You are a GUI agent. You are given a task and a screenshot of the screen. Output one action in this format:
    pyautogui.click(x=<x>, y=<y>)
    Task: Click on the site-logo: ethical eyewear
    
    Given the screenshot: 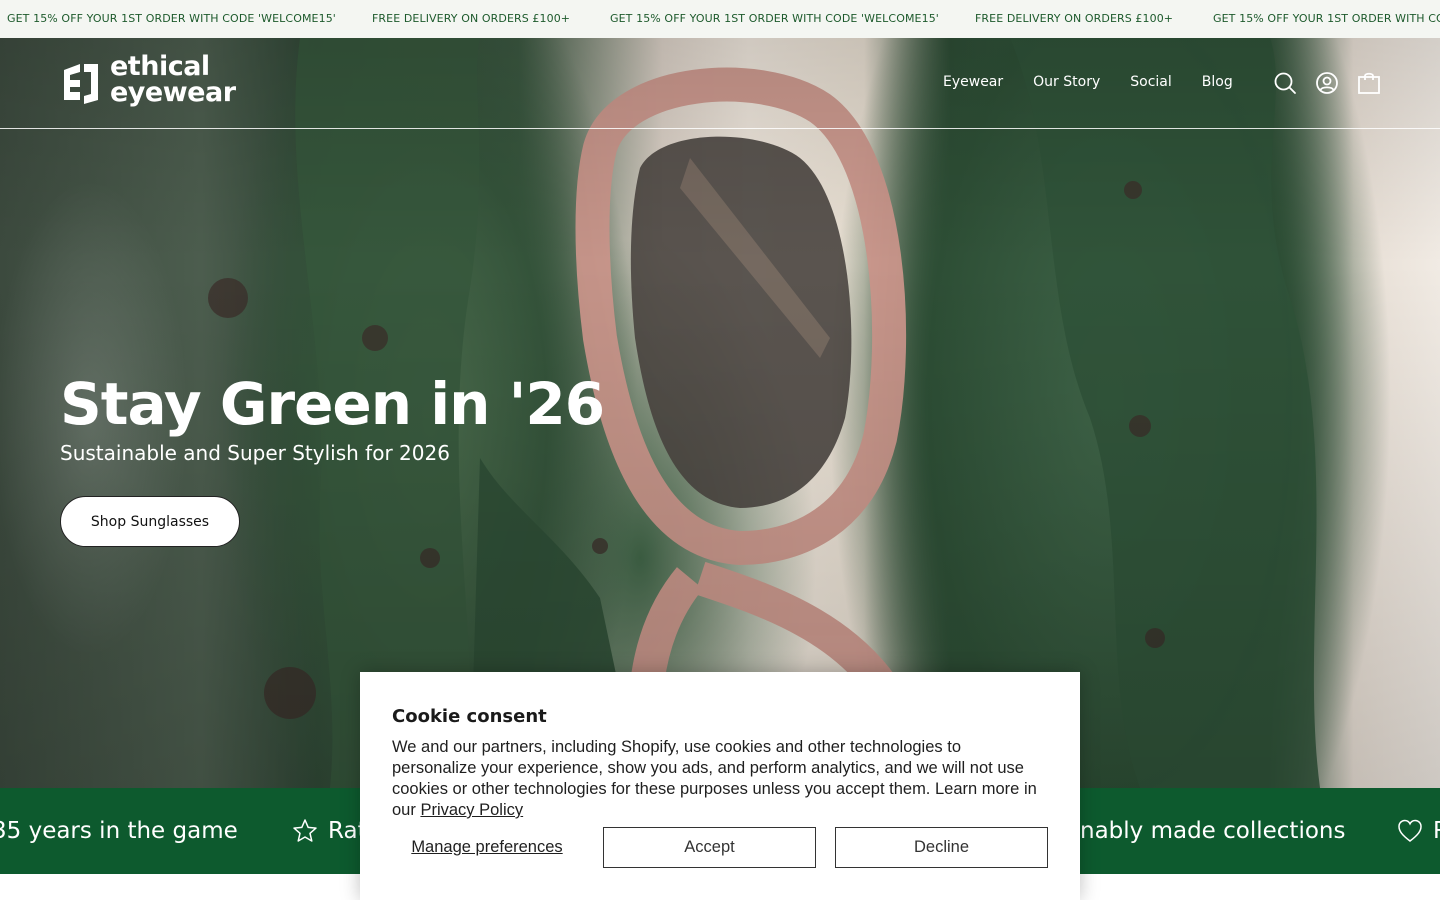 What is the action you would take?
    pyautogui.click(x=160, y=81)
    